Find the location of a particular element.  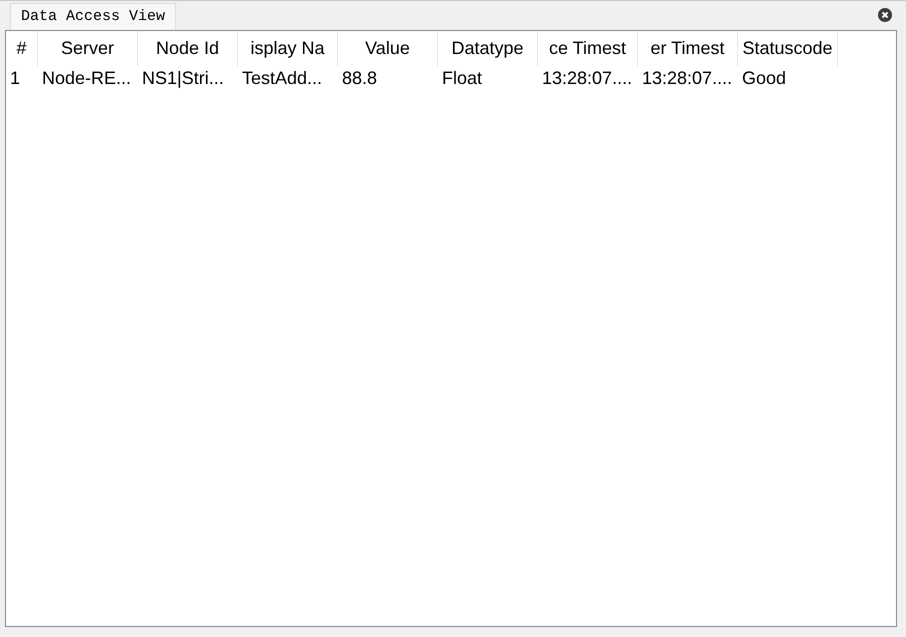

column-header: # is located at coordinates (22, 48).